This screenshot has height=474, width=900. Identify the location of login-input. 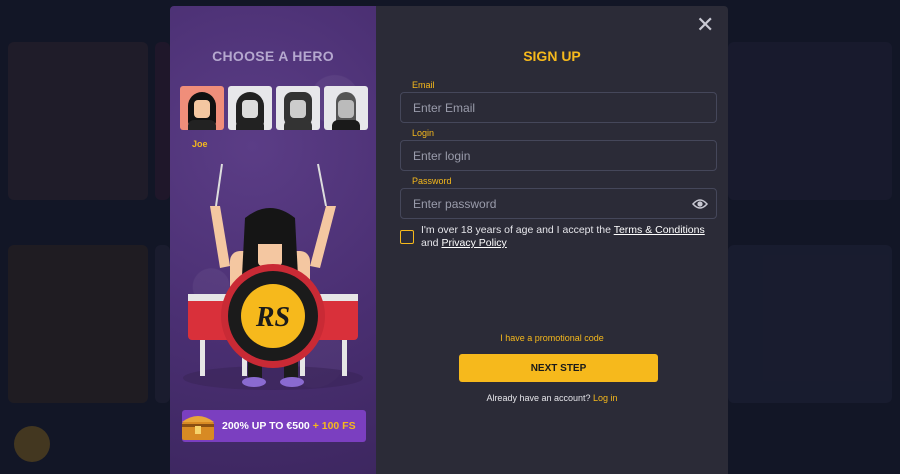
(558, 155).